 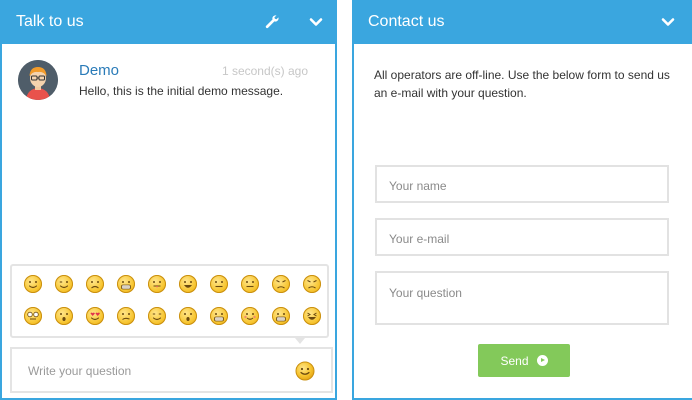 What do you see at coordinates (64, 284) in the screenshot?
I see `emoji-wink-icon` at bounding box center [64, 284].